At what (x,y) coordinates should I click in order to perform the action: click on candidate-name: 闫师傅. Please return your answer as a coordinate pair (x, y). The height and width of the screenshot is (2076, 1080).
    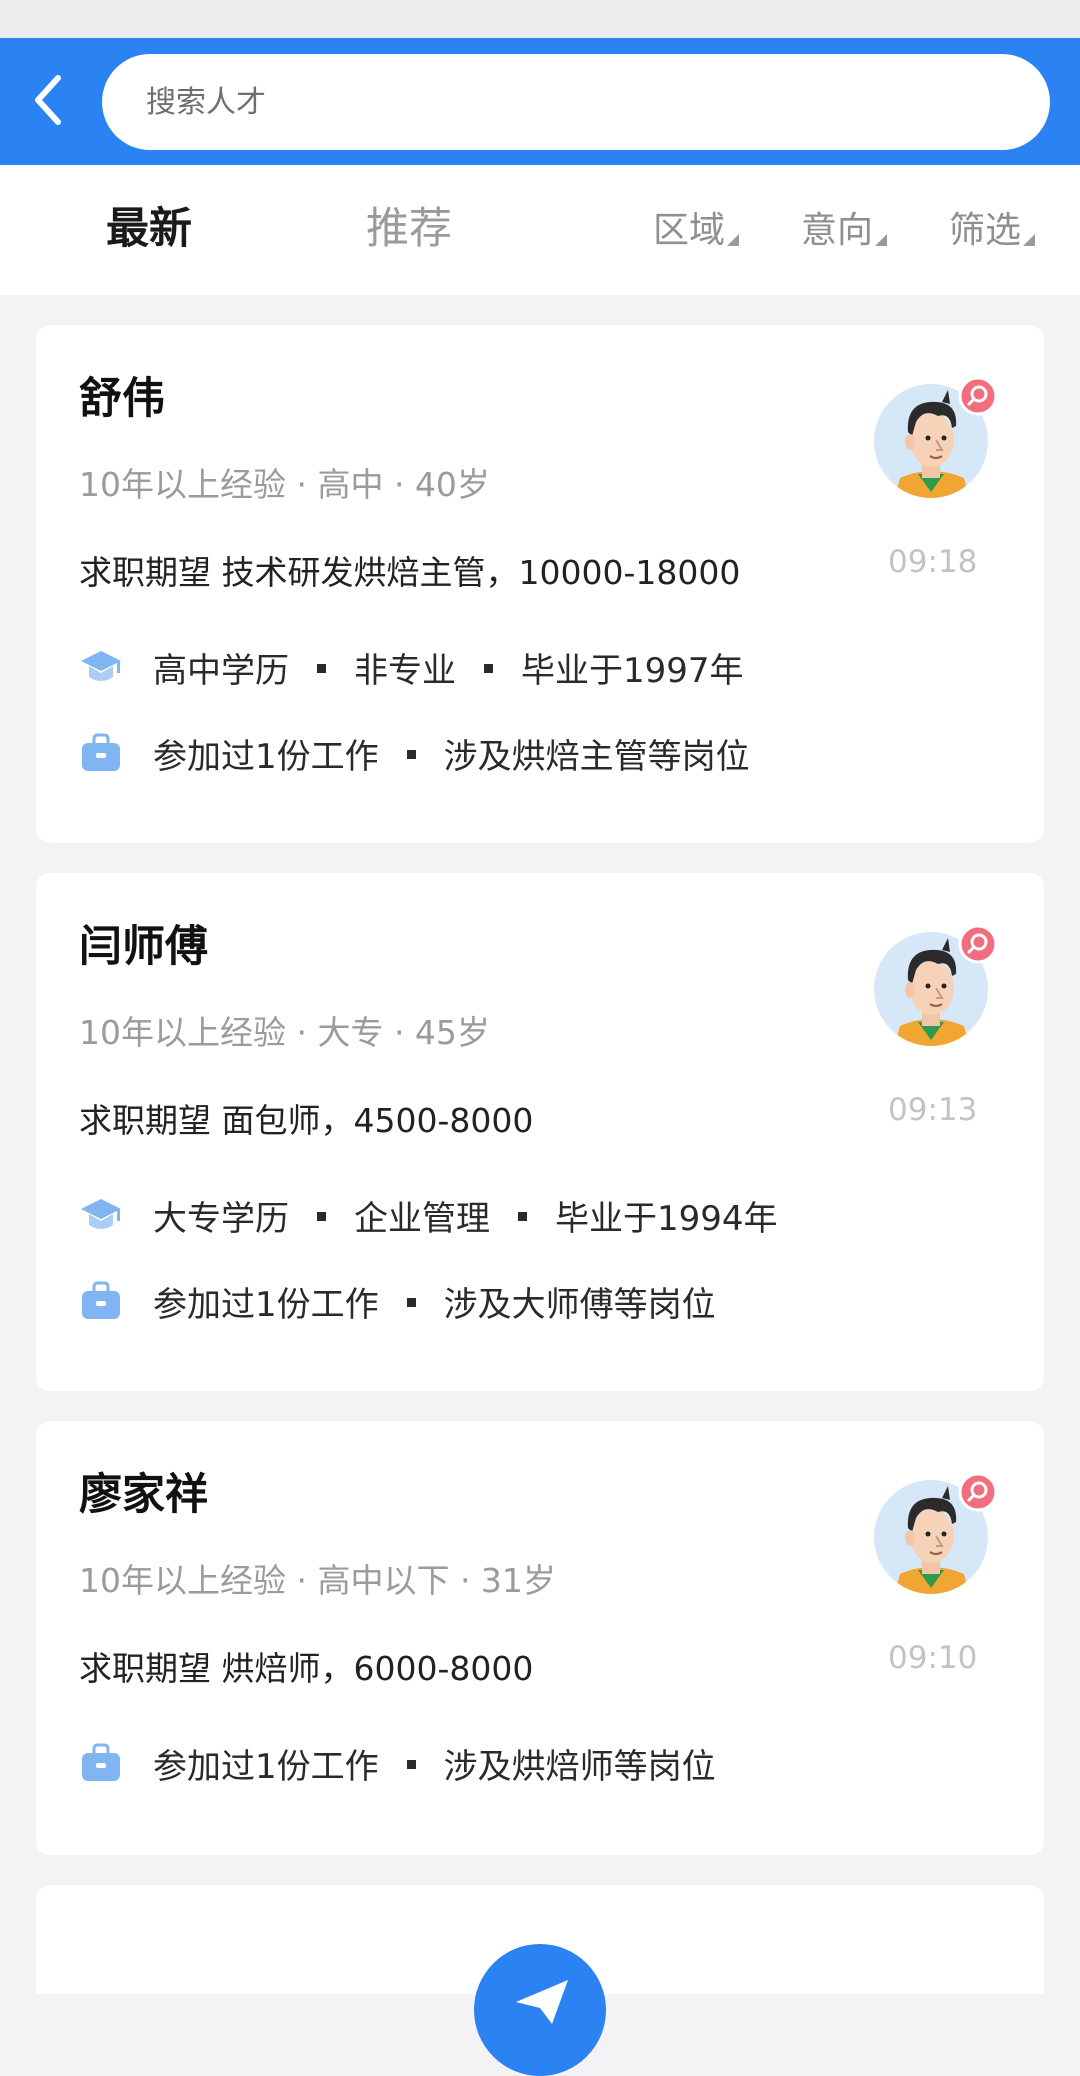
    Looking at the image, I should click on (143, 947).